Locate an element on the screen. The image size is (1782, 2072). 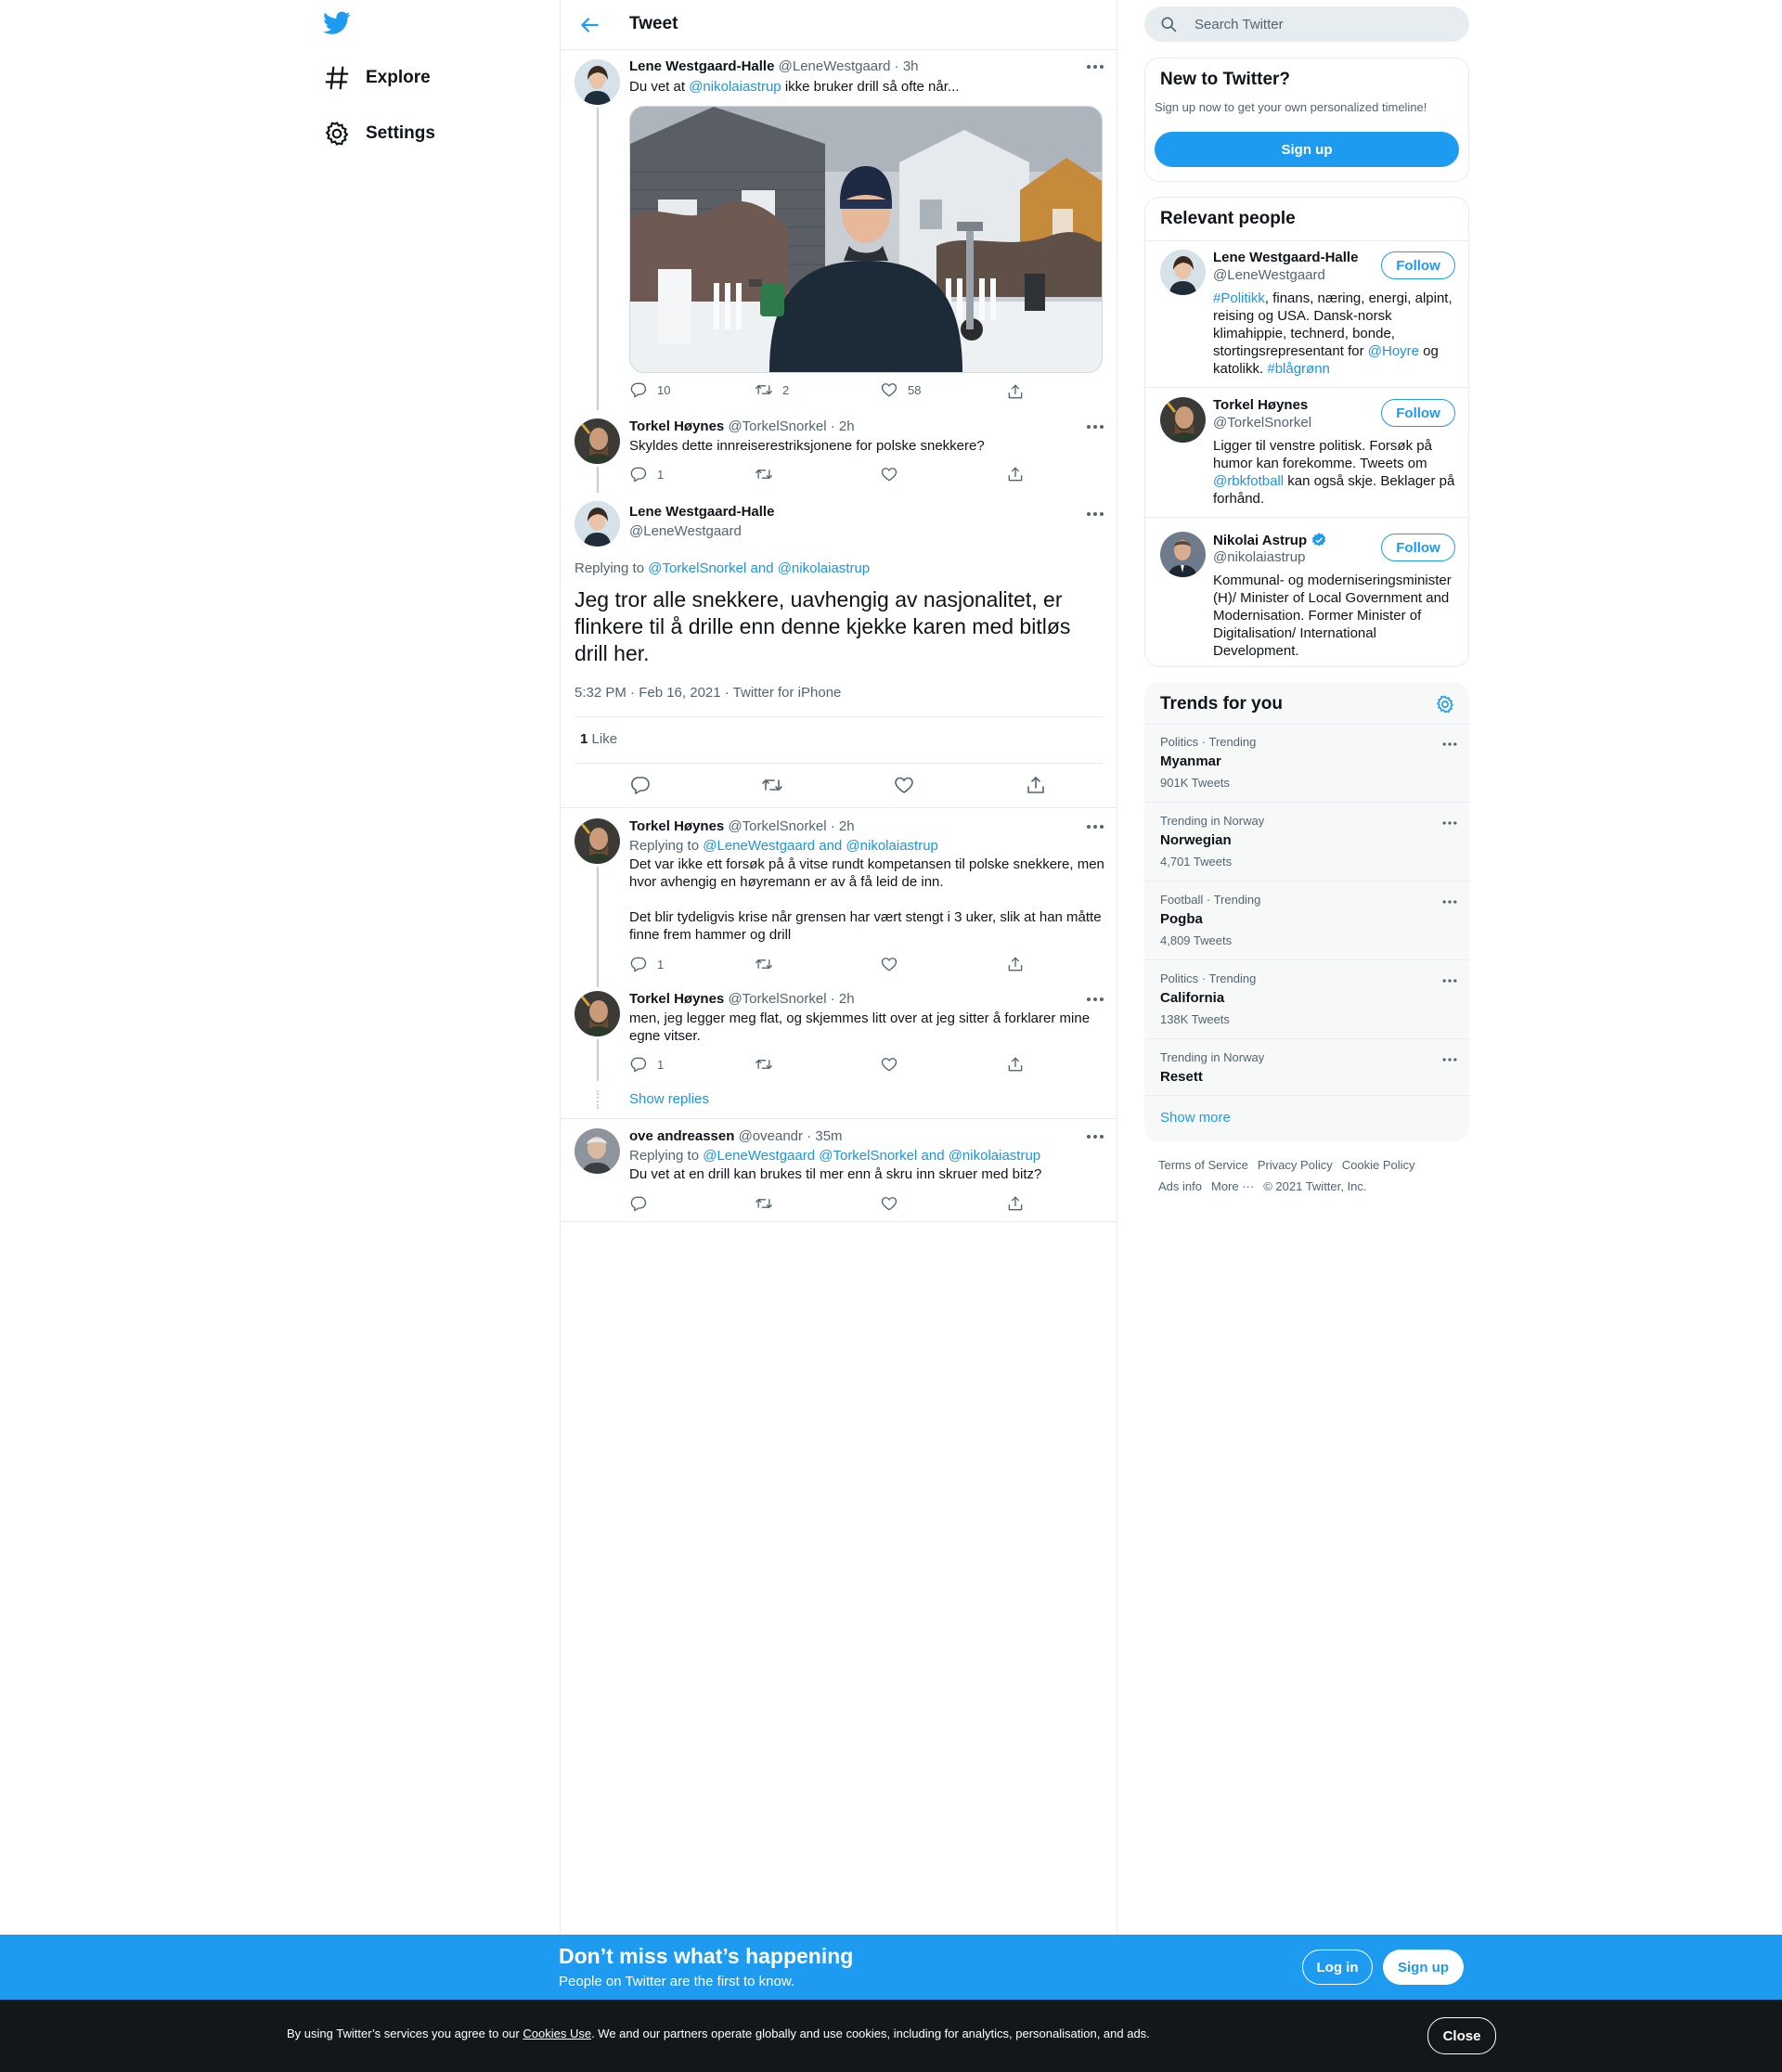
search-box is located at coordinates (1306, 24).